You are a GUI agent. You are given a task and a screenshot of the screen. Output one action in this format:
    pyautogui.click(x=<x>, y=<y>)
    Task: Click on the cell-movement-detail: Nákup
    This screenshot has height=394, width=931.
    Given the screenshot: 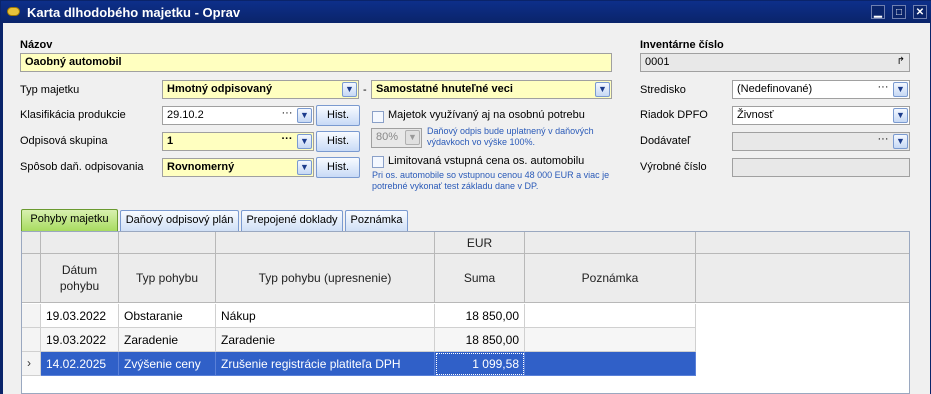 What is the action you would take?
    pyautogui.click(x=325, y=316)
    